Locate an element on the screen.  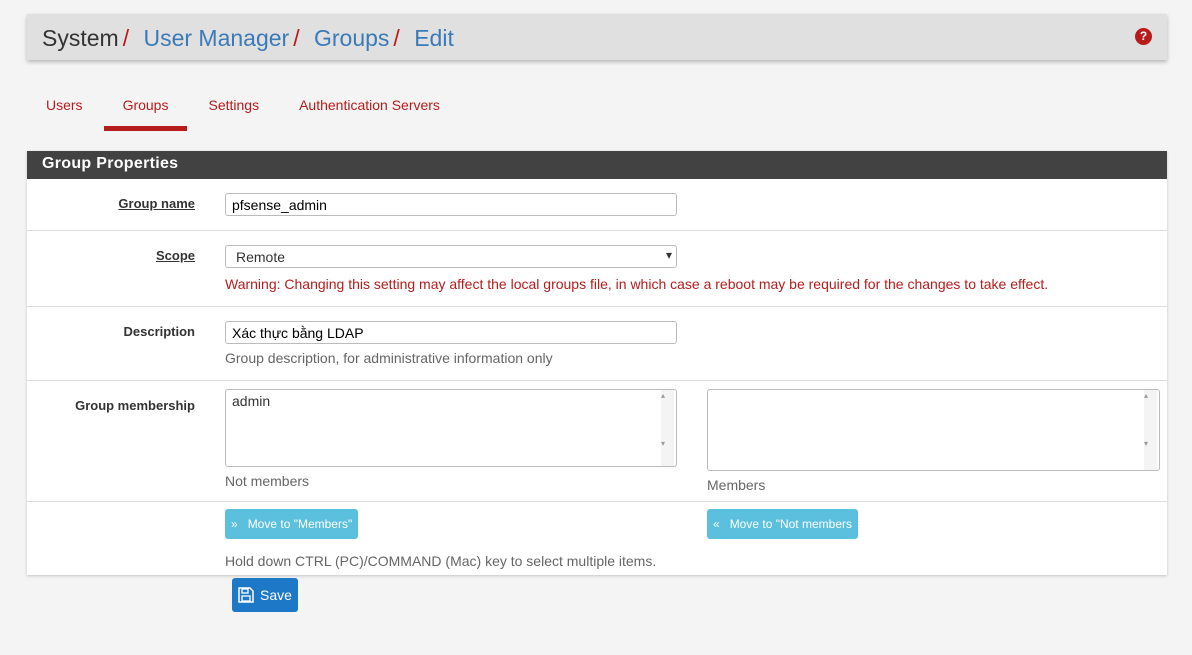
move-to-not-members-button: «Move to "Not members is located at coordinates (782, 524).